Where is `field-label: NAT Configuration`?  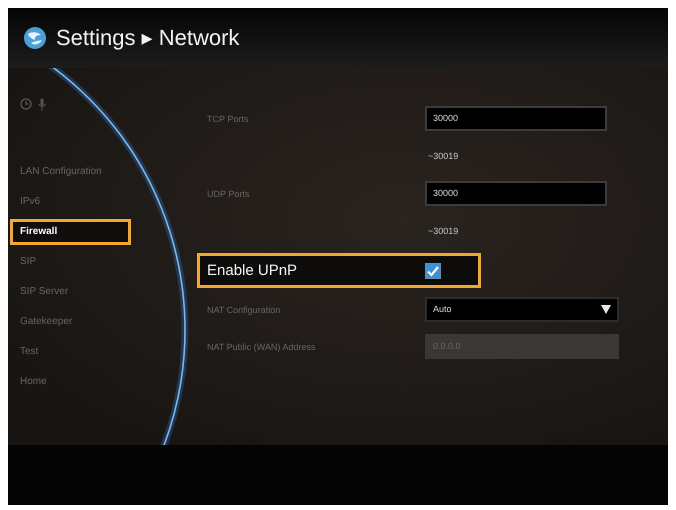 field-label: NAT Configuration is located at coordinates (244, 309).